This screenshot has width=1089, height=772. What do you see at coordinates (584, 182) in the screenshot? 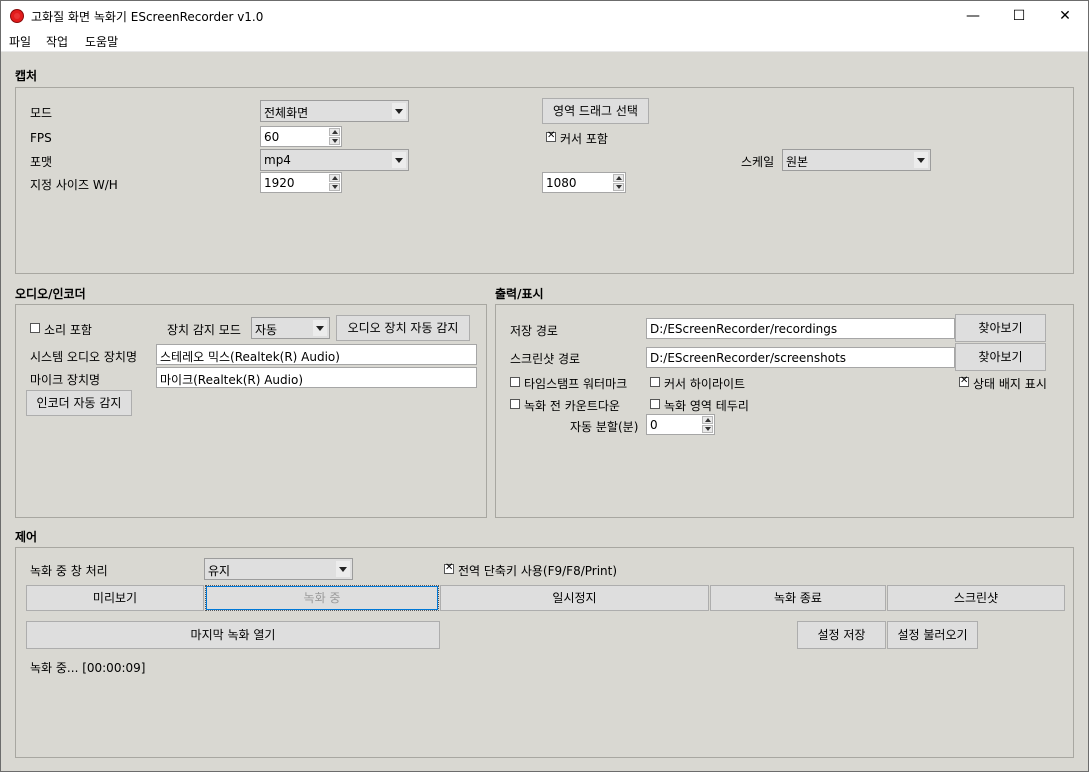
I see `height-spinbox: 1080` at bounding box center [584, 182].